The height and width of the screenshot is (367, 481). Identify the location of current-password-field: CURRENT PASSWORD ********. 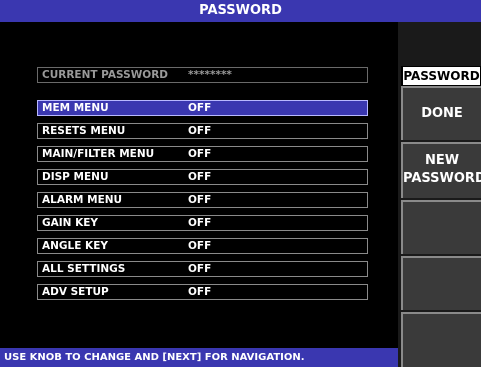
(202, 75).